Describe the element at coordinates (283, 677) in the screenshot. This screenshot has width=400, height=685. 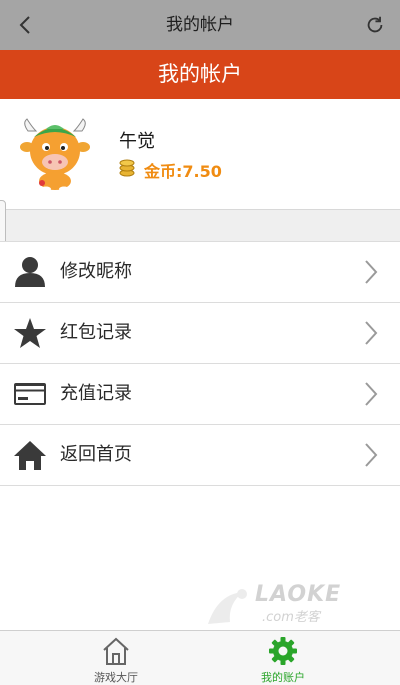
I see `tab-label: 我的账户` at that location.